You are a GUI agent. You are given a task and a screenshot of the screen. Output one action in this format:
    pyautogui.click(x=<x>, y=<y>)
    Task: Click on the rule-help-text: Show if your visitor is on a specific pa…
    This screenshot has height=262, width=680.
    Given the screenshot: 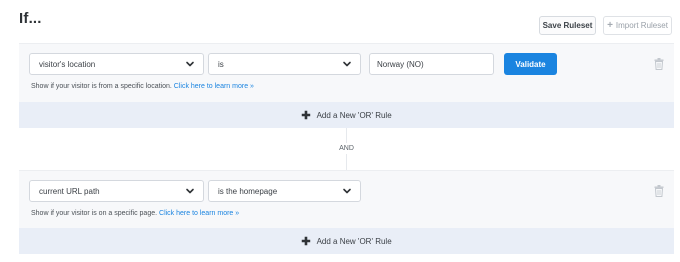 What is the action you would take?
    pyautogui.click(x=135, y=213)
    